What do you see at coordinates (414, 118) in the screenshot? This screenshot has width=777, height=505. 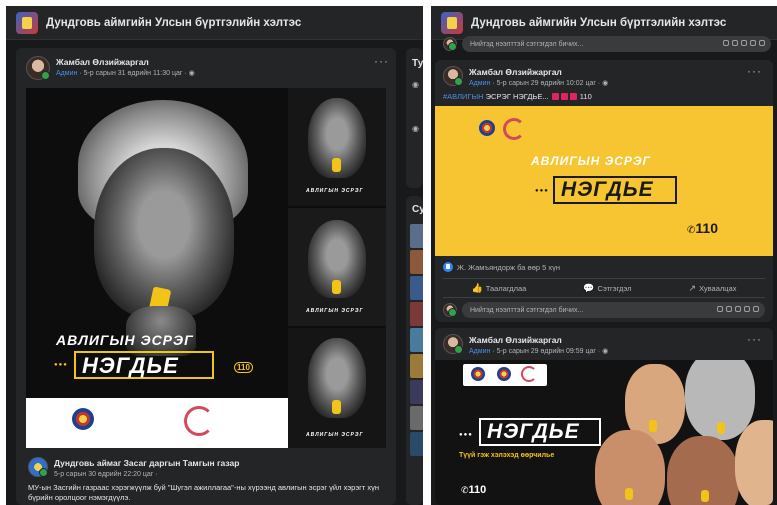 I see `about-card: Тух ◉ ◉` at bounding box center [414, 118].